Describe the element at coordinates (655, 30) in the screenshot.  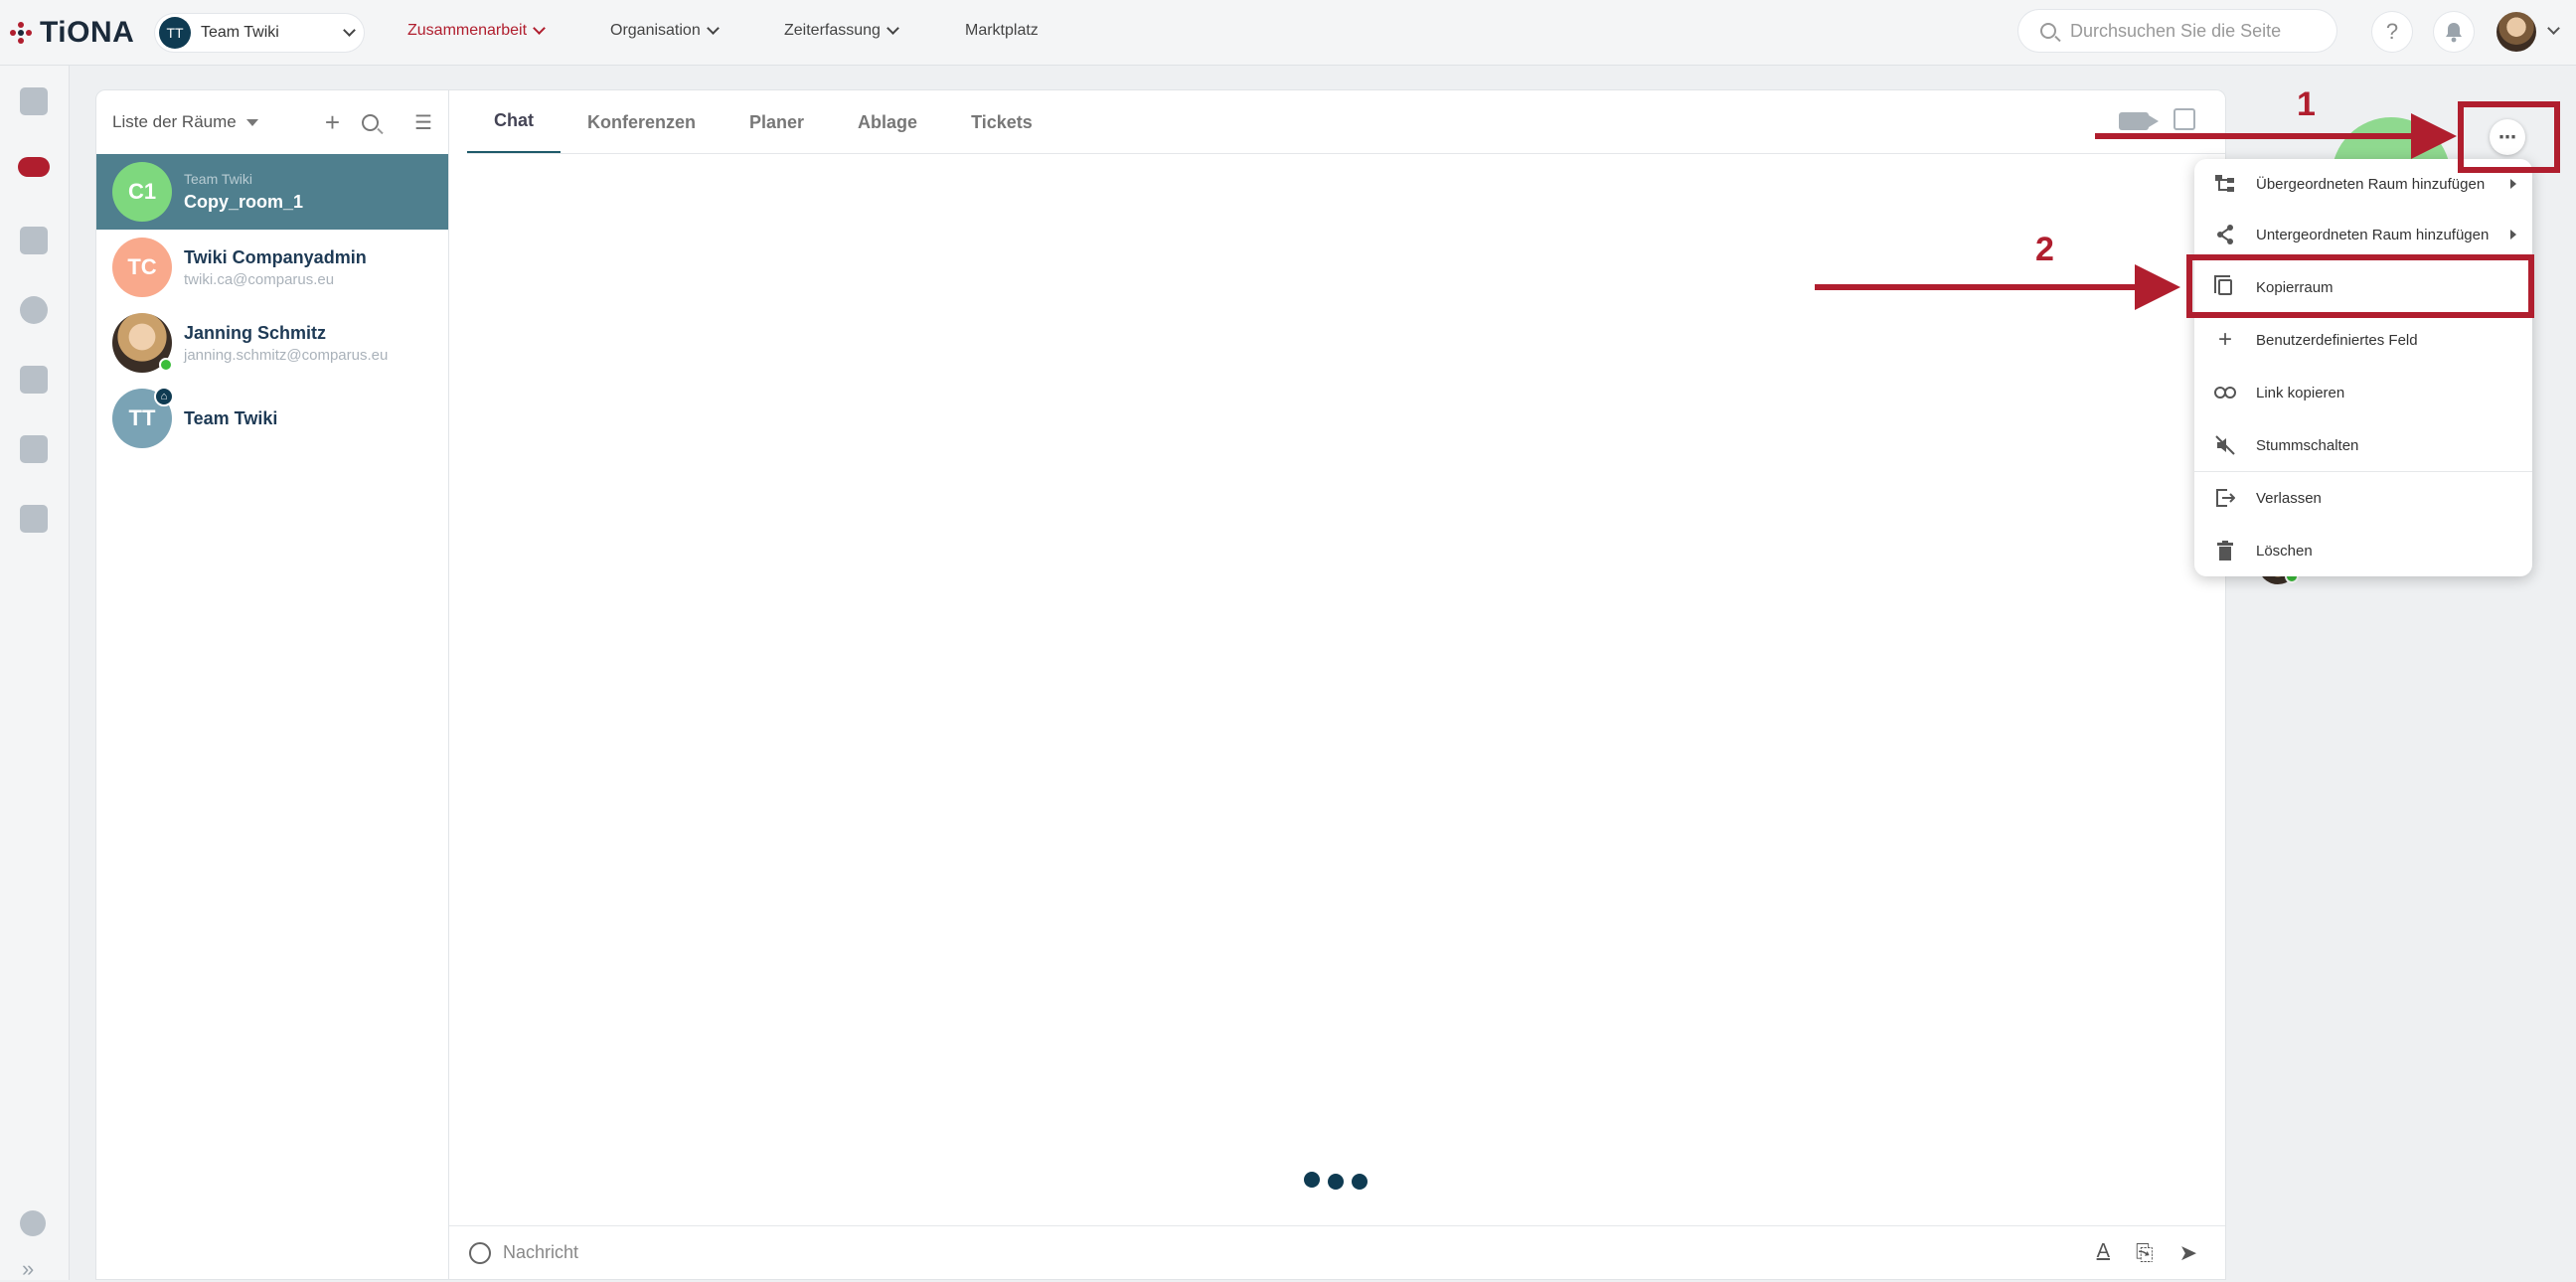
I see `nav-label: Organisation` at that location.